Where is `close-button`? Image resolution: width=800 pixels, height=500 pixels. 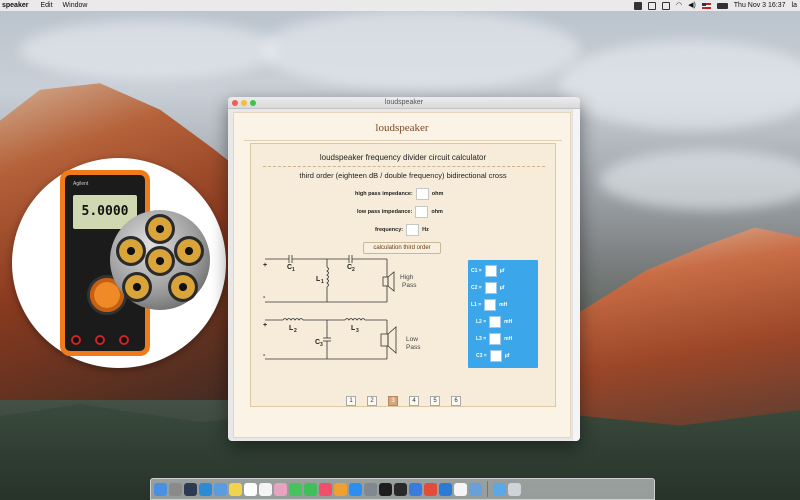
close-button is located at coordinates (235, 103).